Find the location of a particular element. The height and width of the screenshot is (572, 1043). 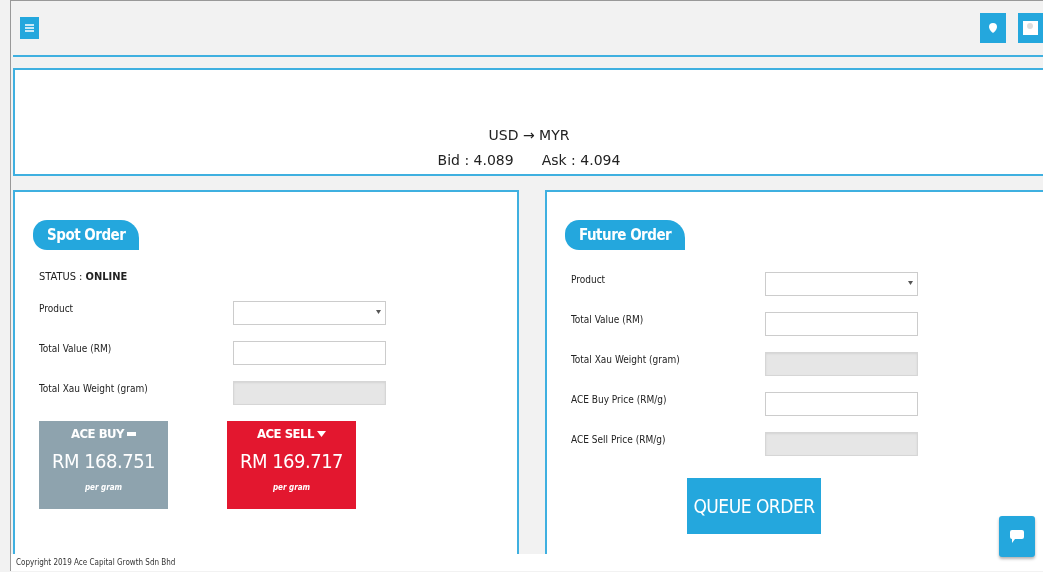

price-label: ACE SELL is located at coordinates (285, 433).